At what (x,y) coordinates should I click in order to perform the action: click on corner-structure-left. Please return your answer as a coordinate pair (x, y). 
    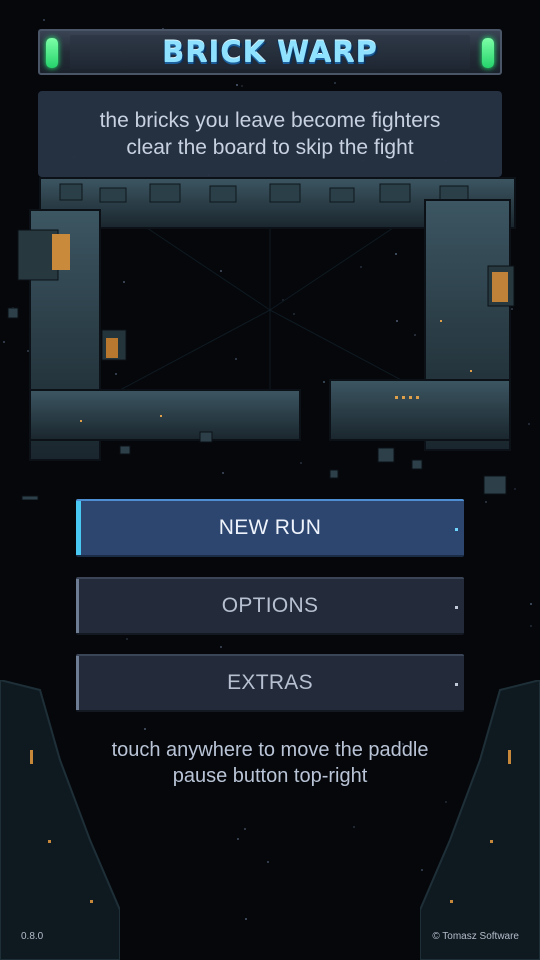
    Looking at the image, I should click on (60, 820).